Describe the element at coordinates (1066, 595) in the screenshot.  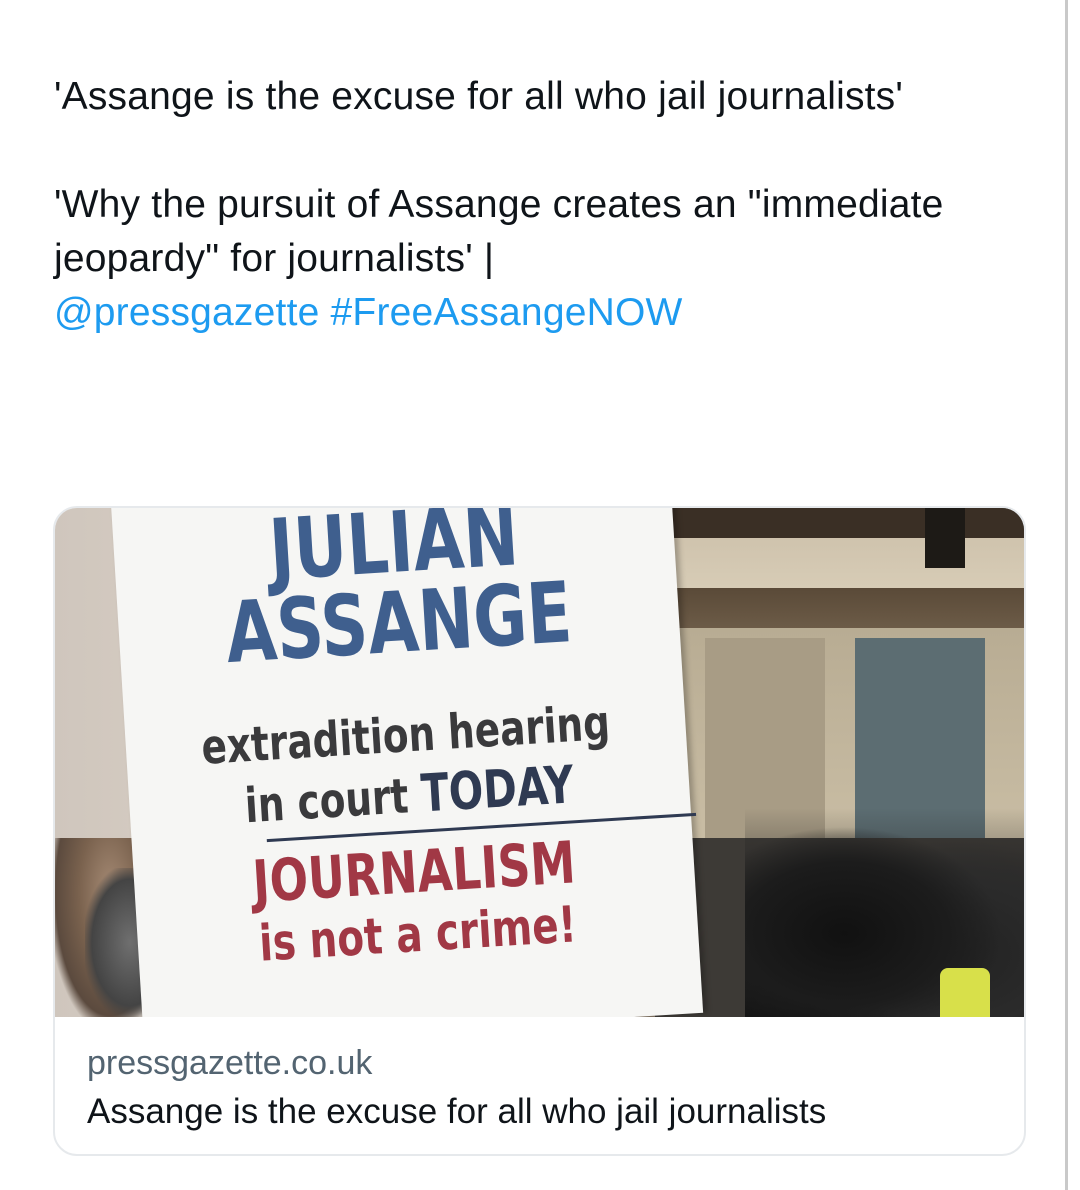
I see `page-scrollbar-edge` at that location.